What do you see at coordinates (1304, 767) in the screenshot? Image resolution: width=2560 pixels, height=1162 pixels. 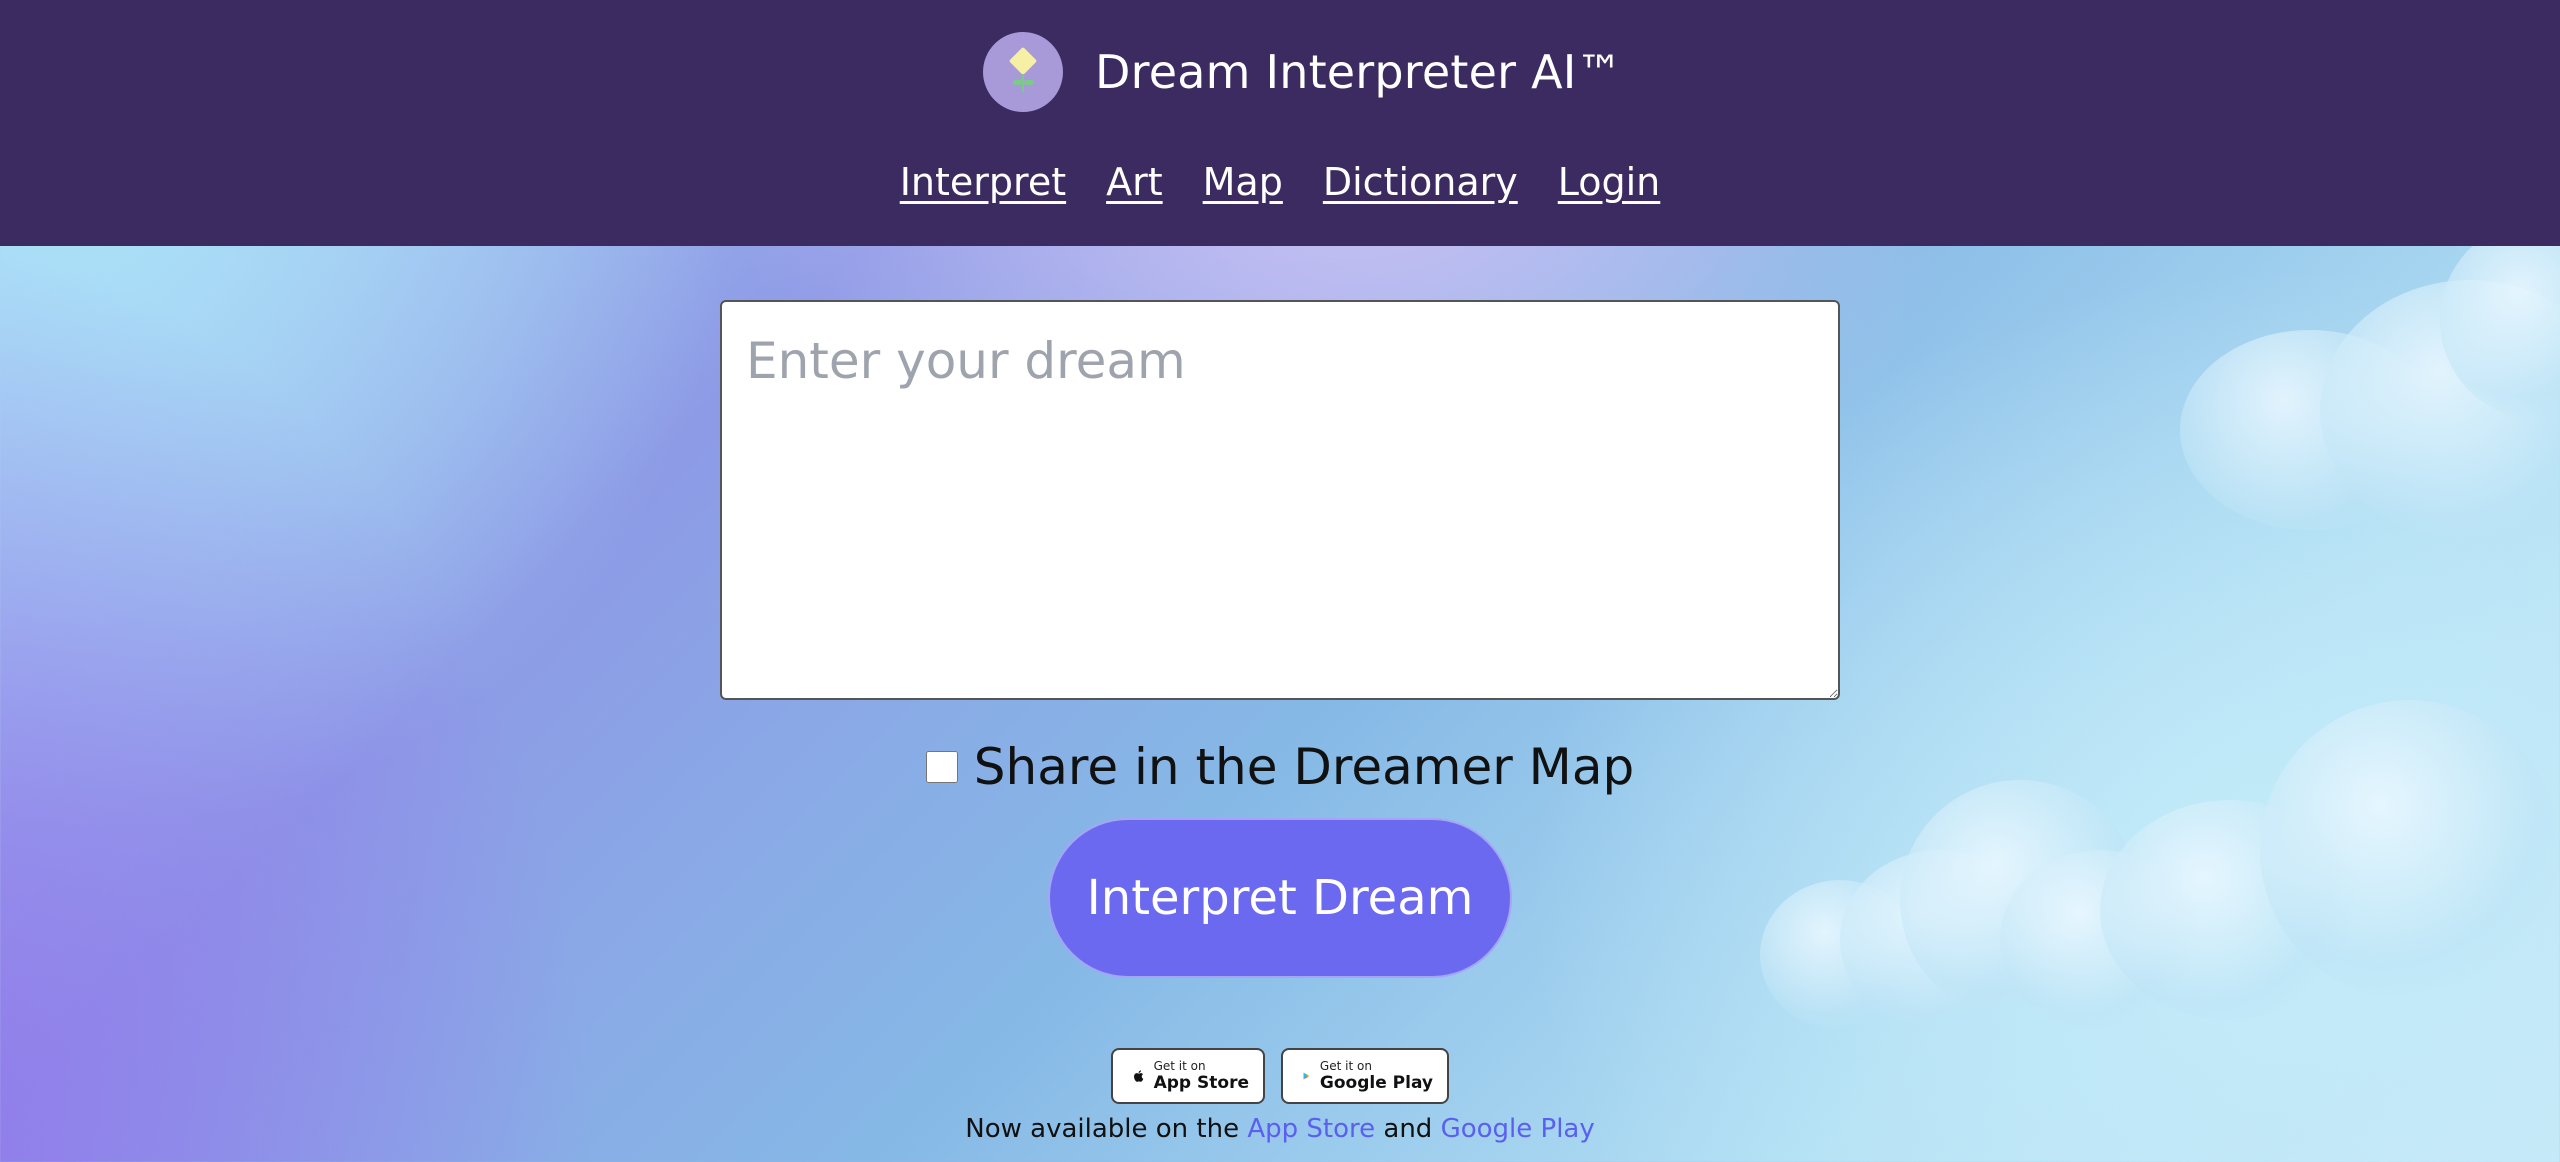 I see `share-checkbox-label: Share in the Dreamer Map` at bounding box center [1304, 767].